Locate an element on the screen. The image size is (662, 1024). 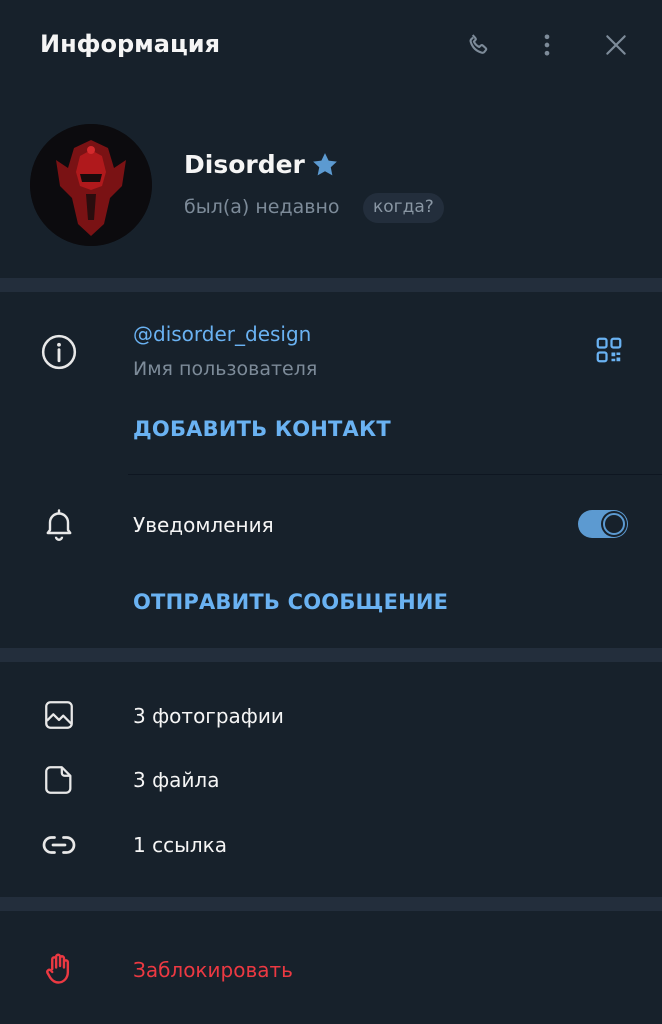
call-button is located at coordinates (479, 45).